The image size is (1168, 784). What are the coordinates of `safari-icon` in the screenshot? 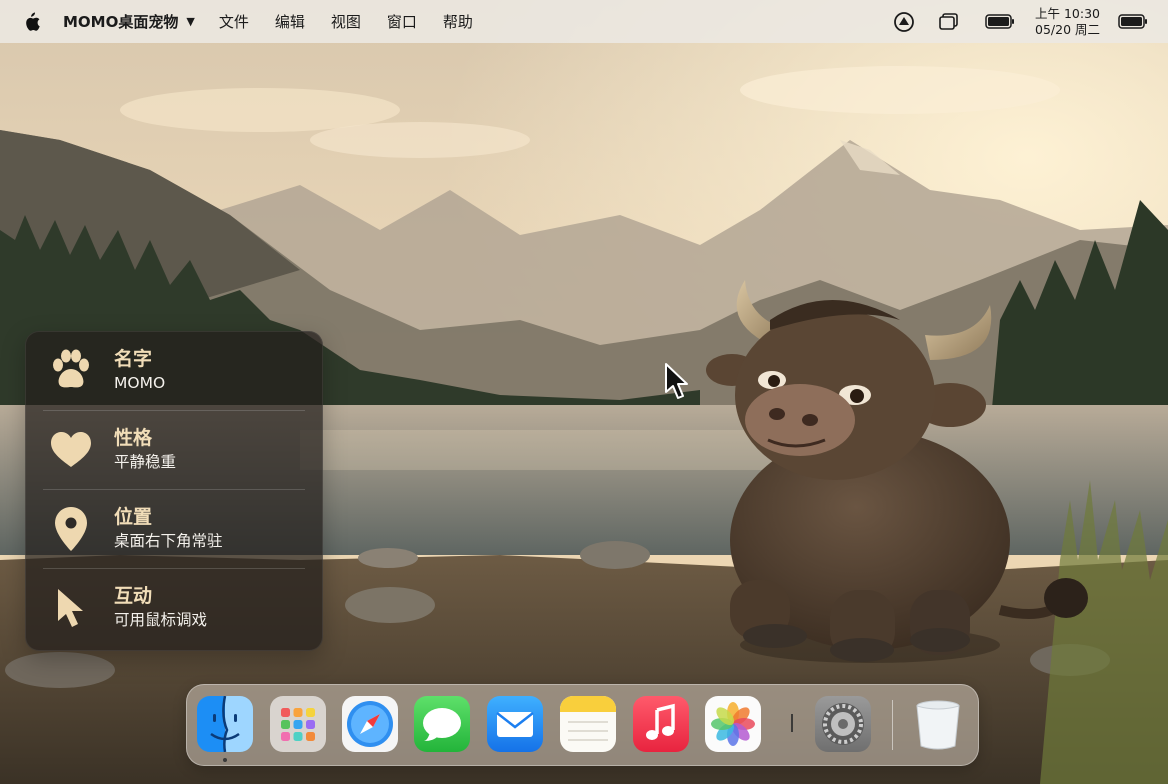 It's located at (370, 724).